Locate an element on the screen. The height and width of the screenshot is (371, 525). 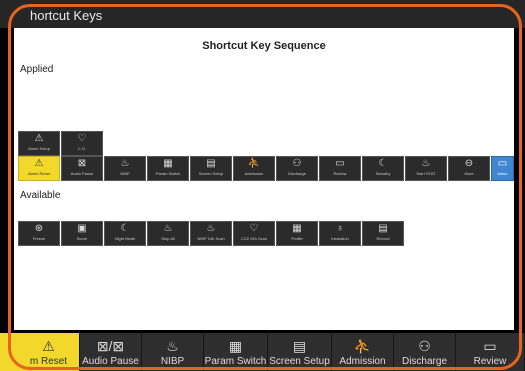
available-key-freeze: ⊛ Freeze is located at coordinates (39, 233).